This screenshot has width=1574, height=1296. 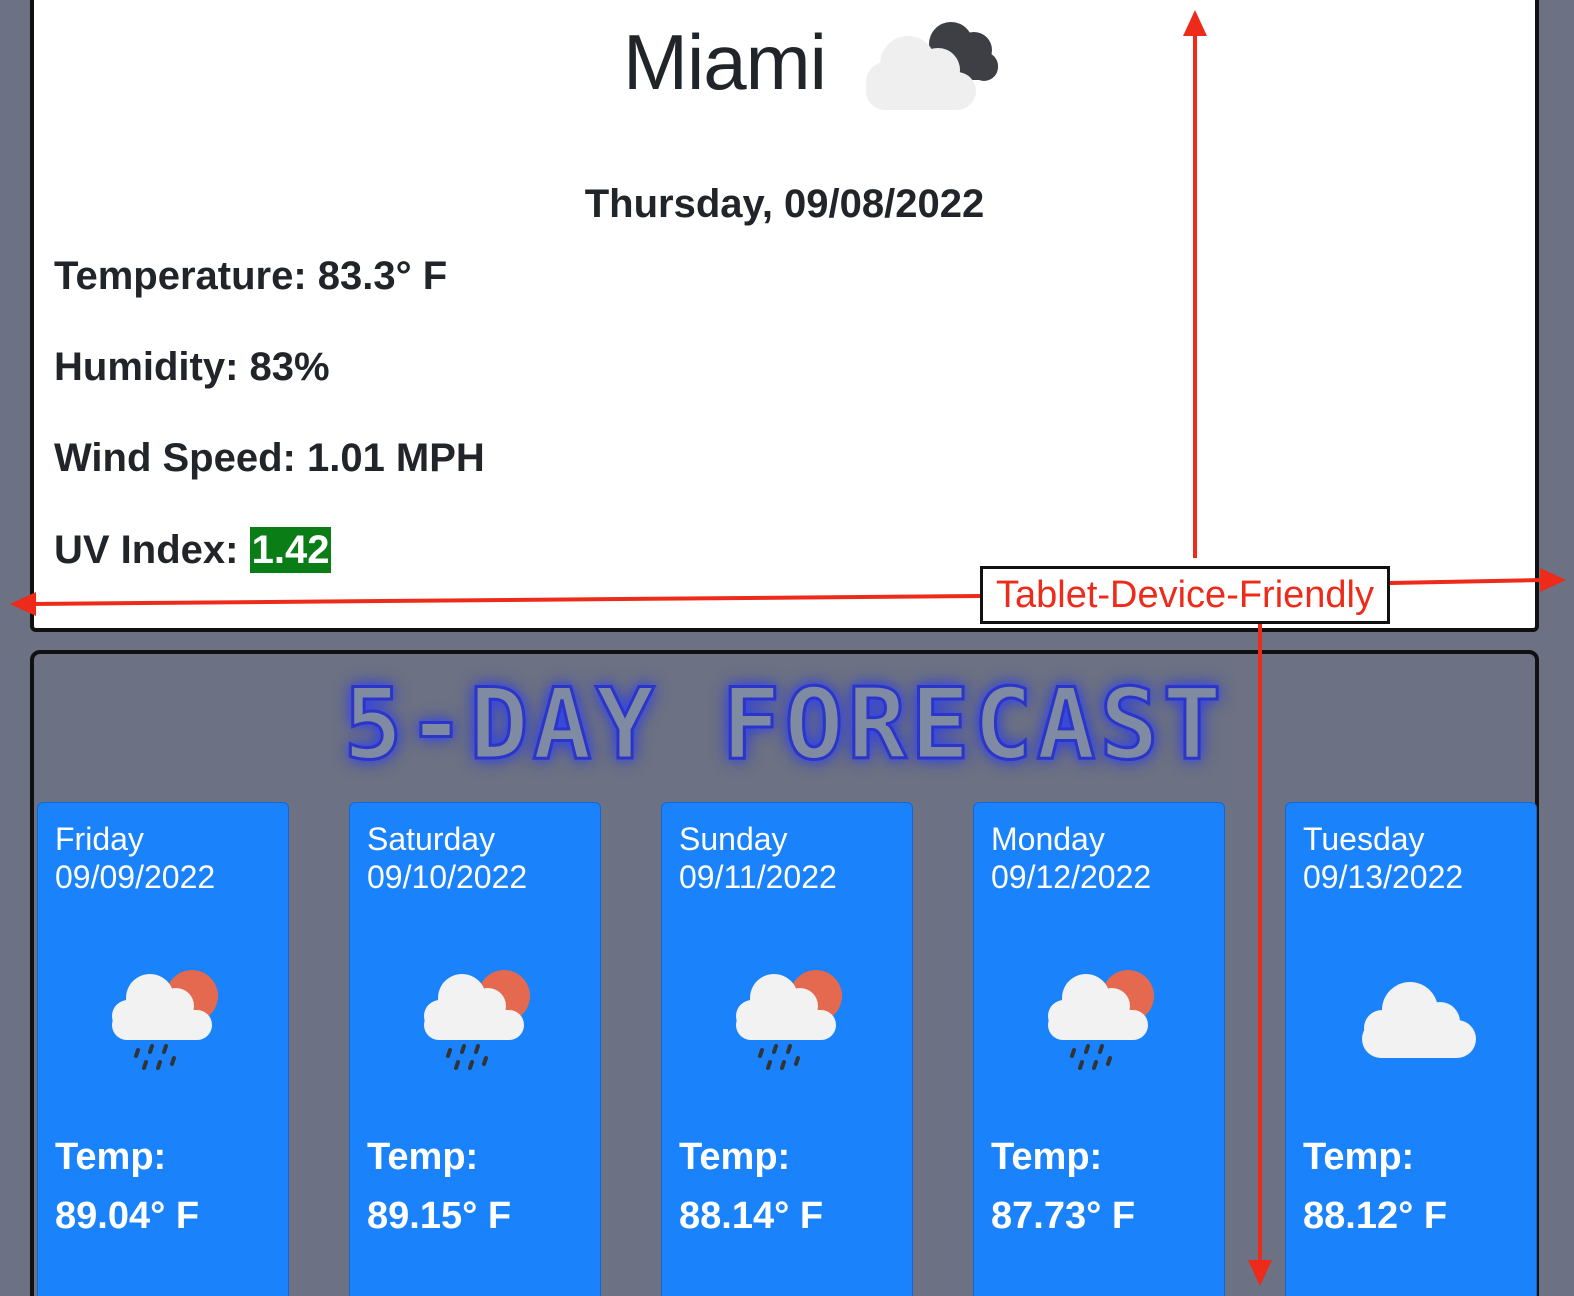 I want to click on uv-index: UV Index: 1.42, so click(x=193, y=550).